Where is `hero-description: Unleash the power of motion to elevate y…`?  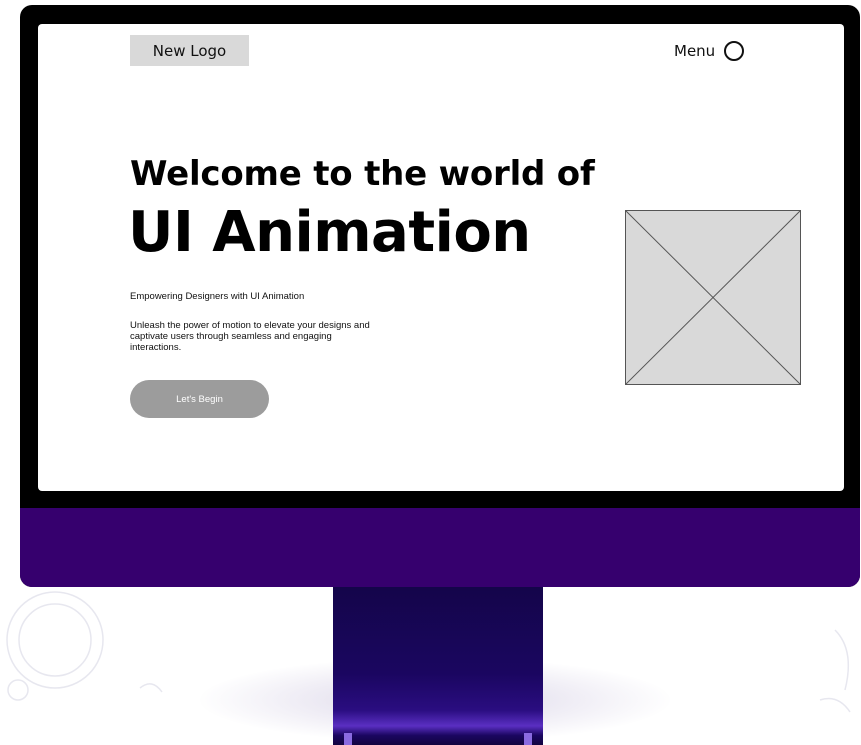
hero-description: Unleash the power of motion to elevate y… is located at coordinates (250, 336).